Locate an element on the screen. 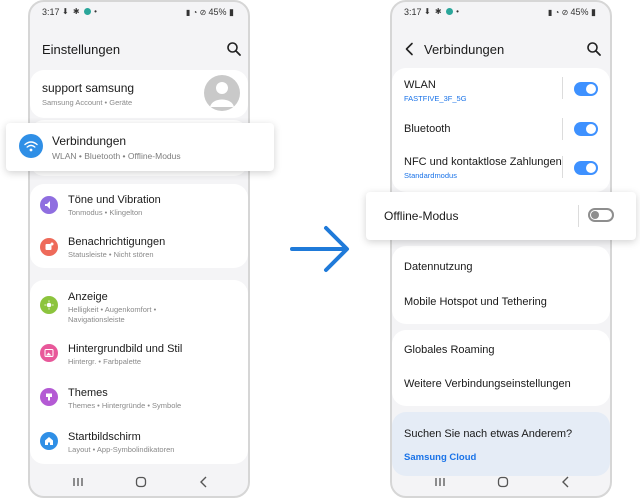 Image resolution: width=640 pixels, height=500 pixels. nfc-title: NFC und kontaktlose Zahlungen is located at coordinates (483, 162).